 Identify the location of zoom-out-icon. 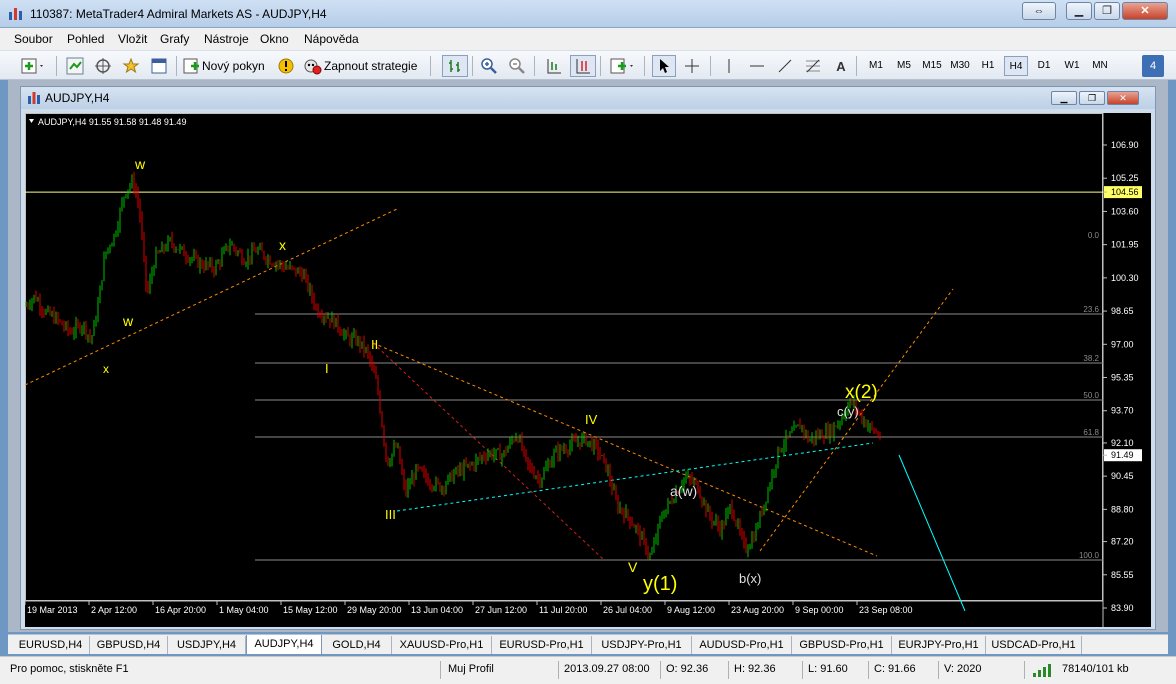
(517, 66).